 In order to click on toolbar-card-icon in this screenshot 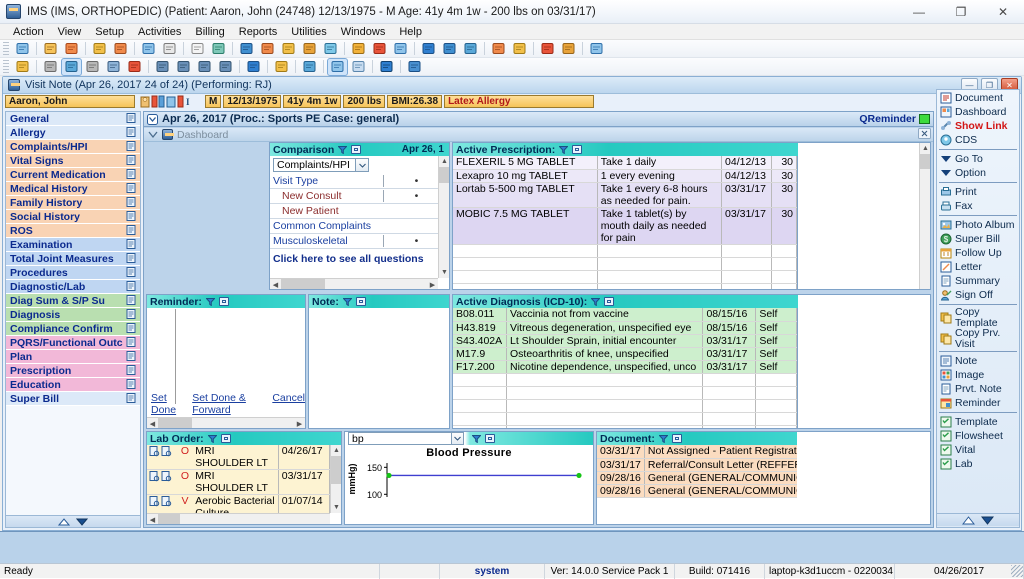, I will do `click(568, 49)`.